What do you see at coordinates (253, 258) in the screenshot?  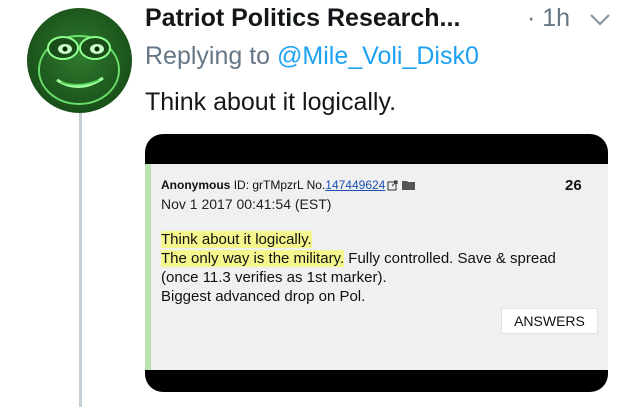 I see `post-line-2-highlight: The only way is the military.` at bounding box center [253, 258].